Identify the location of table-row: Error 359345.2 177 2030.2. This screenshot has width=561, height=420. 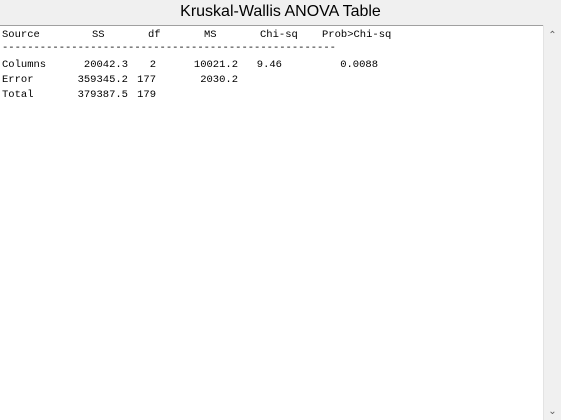
(212, 80).